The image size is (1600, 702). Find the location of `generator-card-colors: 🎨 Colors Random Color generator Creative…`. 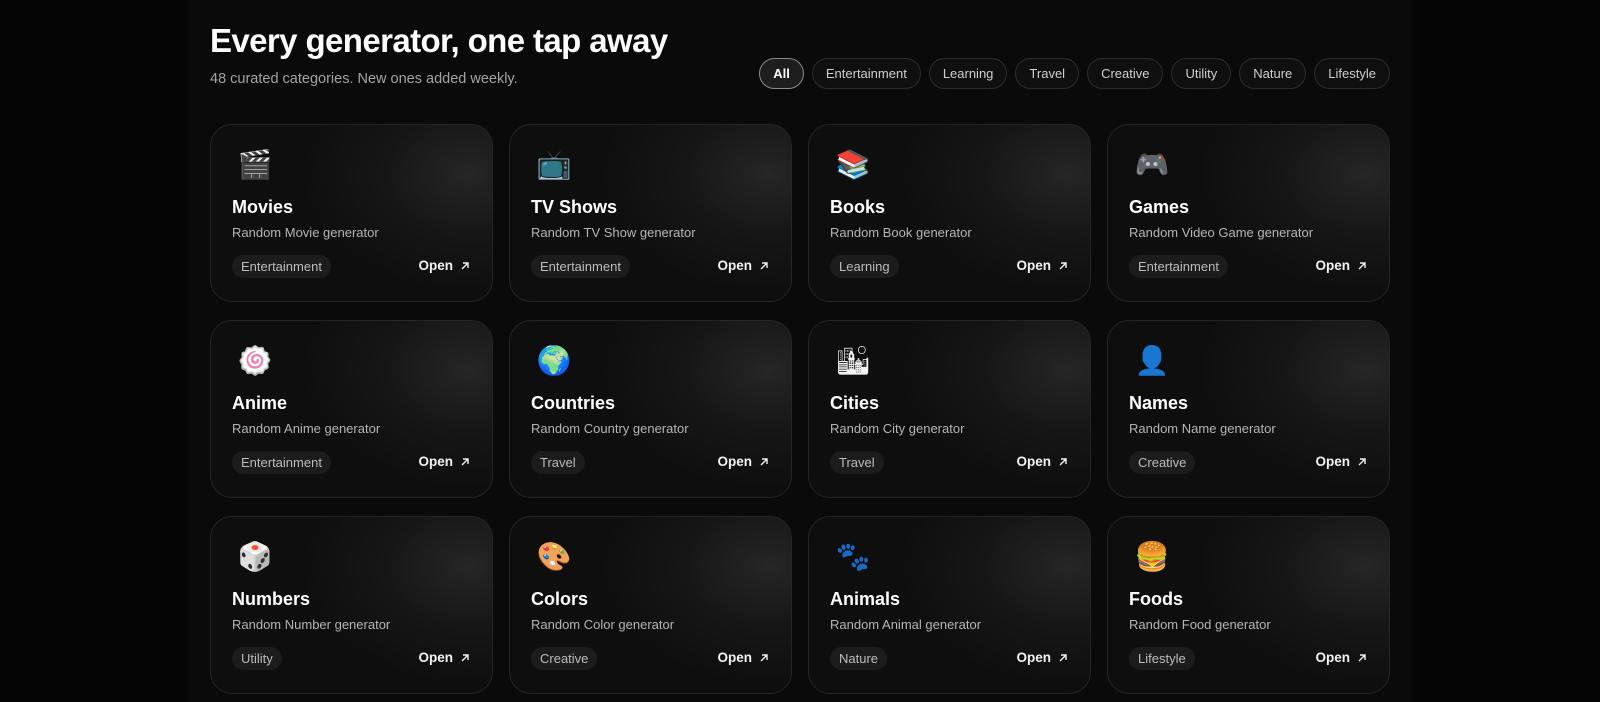

generator-card-colors: 🎨 Colors Random Color generator Creative… is located at coordinates (650, 605).